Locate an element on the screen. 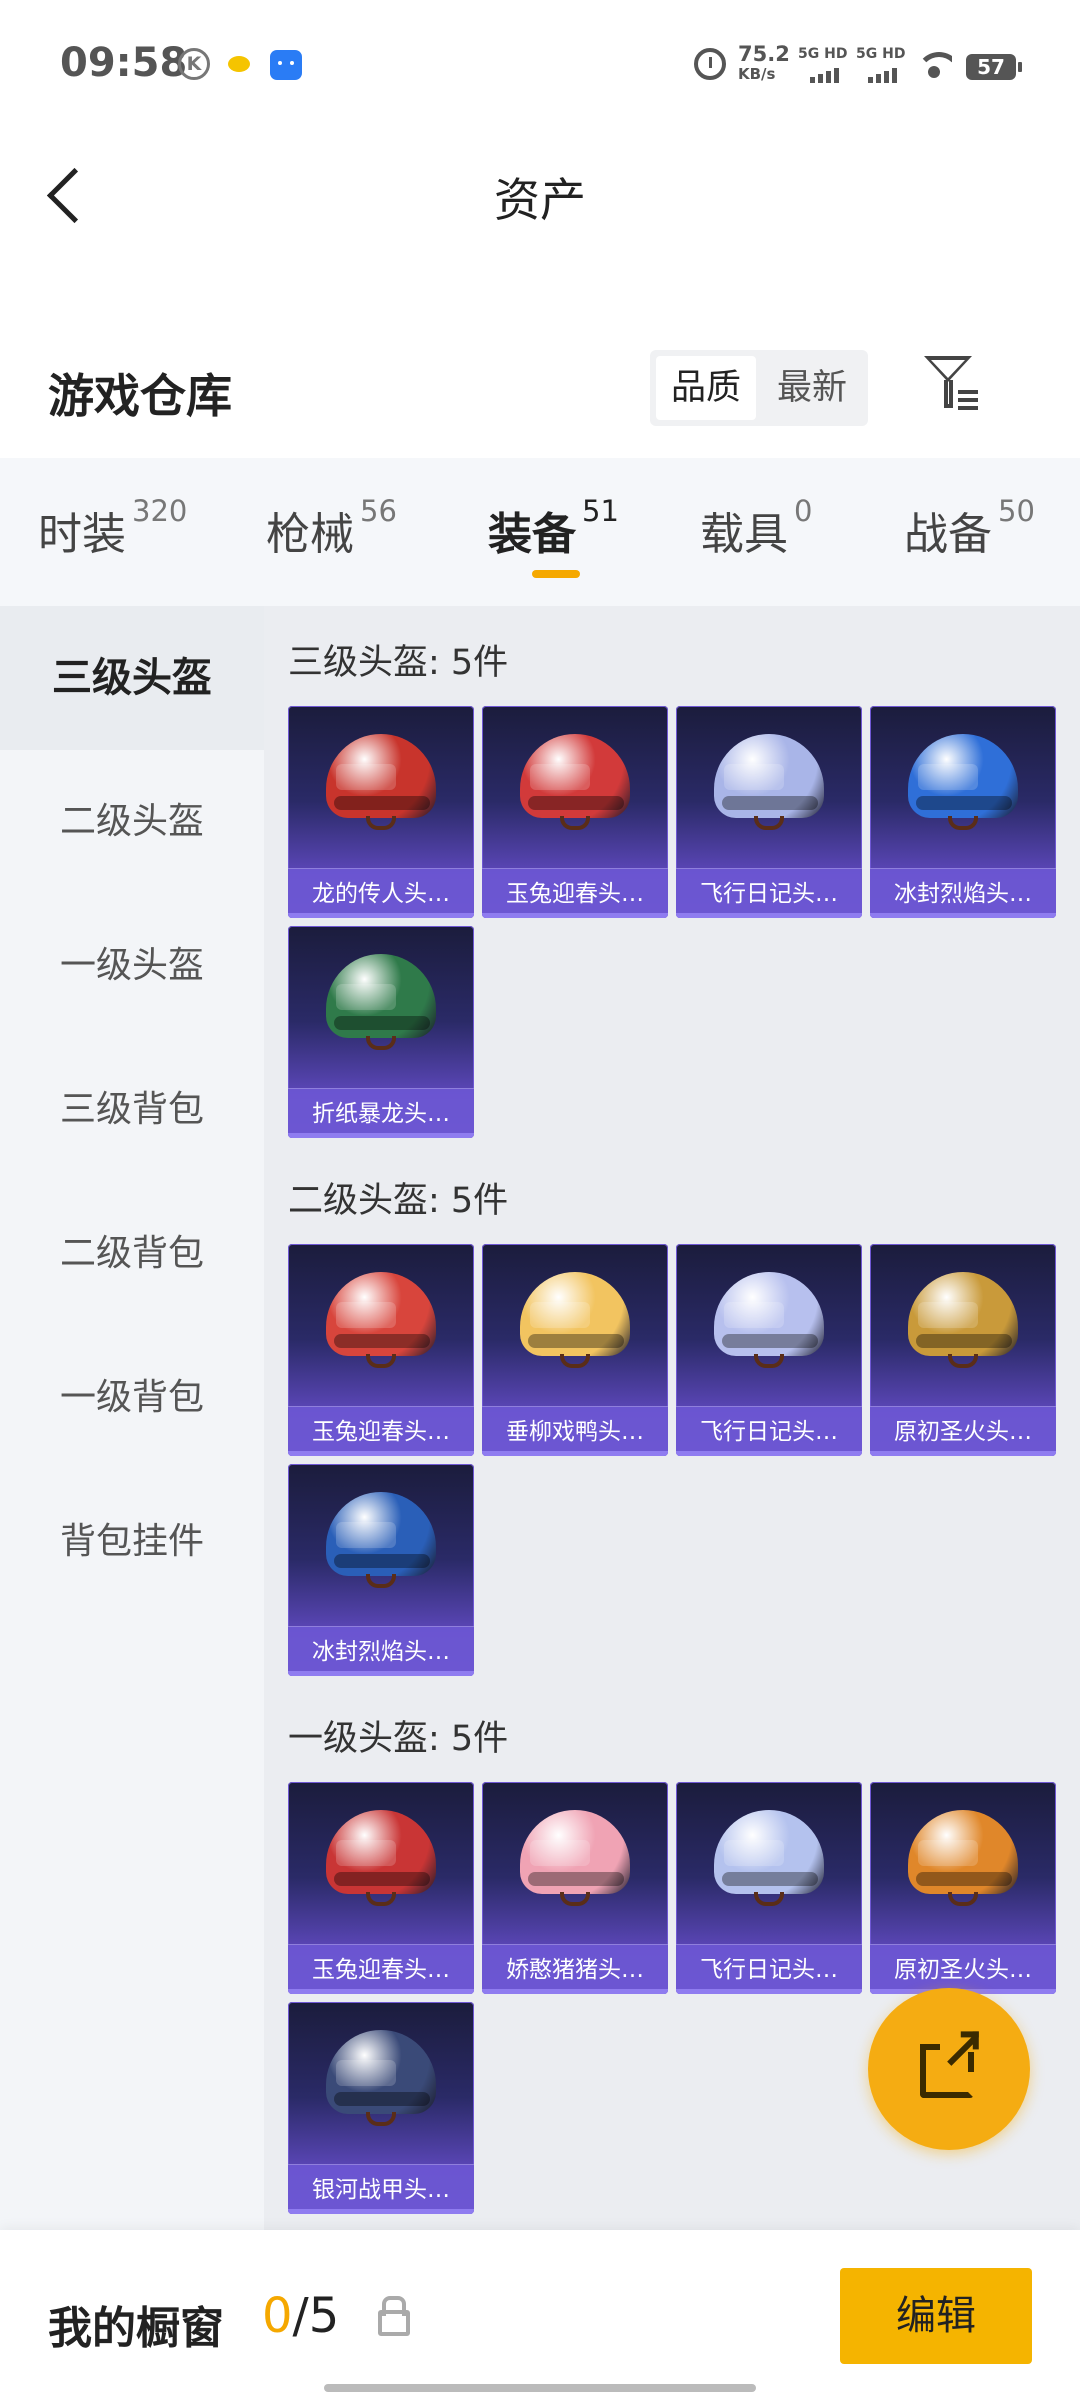 Image resolution: width=1080 pixels, height=2400 pixels. group-title: 二级头盔: 5件 is located at coordinates (398, 1201).